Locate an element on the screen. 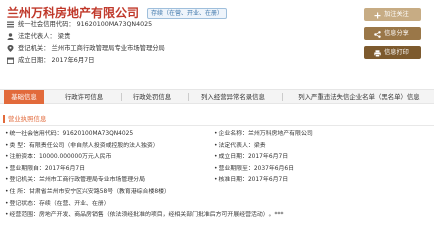 The width and height of the screenshot is (434, 240). location-pin-icon is located at coordinates (10, 48).